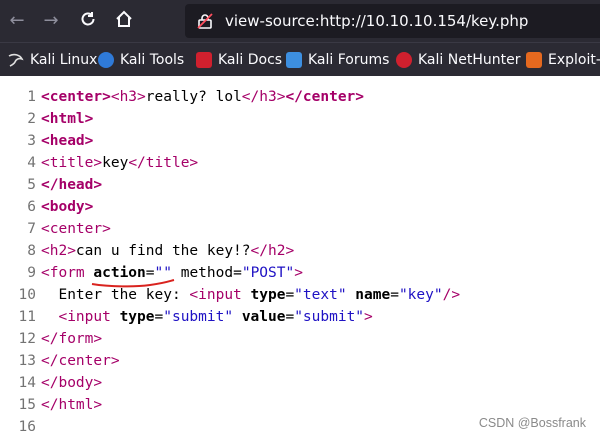 The width and height of the screenshot is (600, 442). What do you see at coordinates (163, 251) in the screenshot?
I see `source-token: can u find the key!?` at bounding box center [163, 251].